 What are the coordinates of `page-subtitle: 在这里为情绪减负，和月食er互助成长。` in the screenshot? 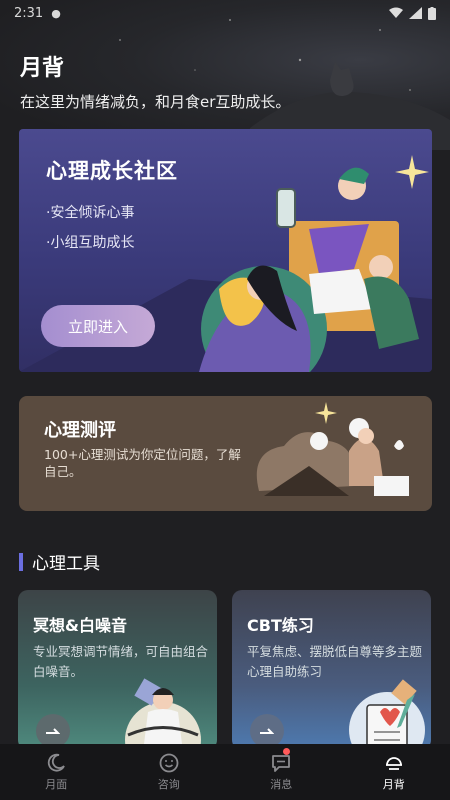 It's located at (155, 102).